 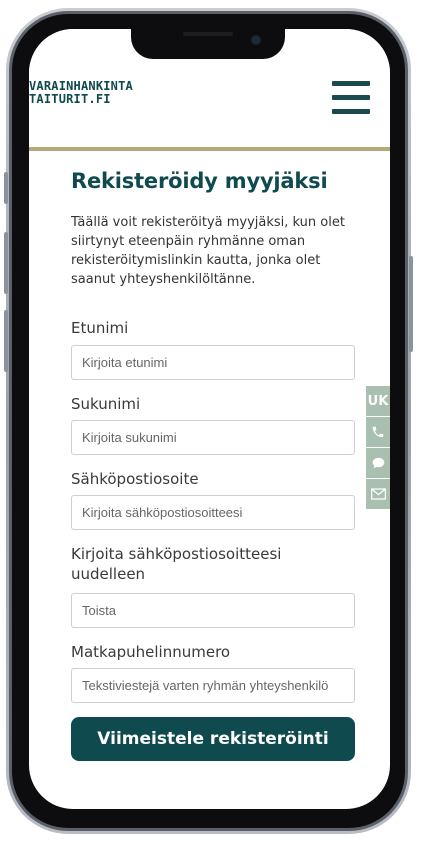 I want to click on floating-contact-tabs: UK, so click(x=378, y=448).